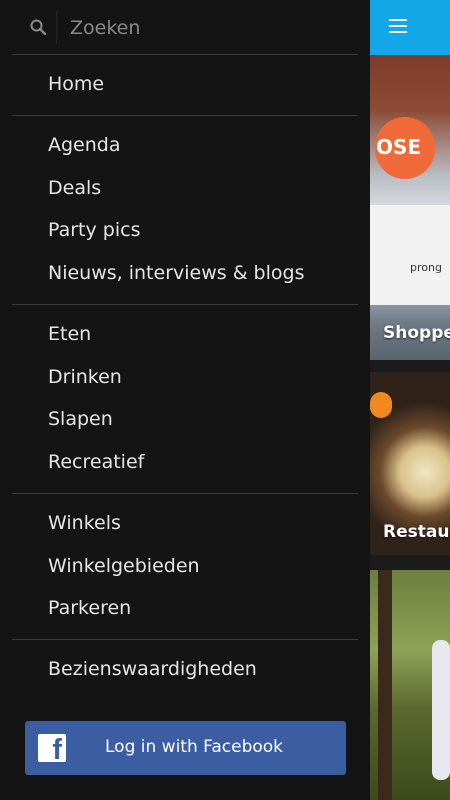 The width and height of the screenshot is (450, 800). What do you see at coordinates (385, 685) in the screenshot?
I see `tree-image` at bounding box center [385, 685].